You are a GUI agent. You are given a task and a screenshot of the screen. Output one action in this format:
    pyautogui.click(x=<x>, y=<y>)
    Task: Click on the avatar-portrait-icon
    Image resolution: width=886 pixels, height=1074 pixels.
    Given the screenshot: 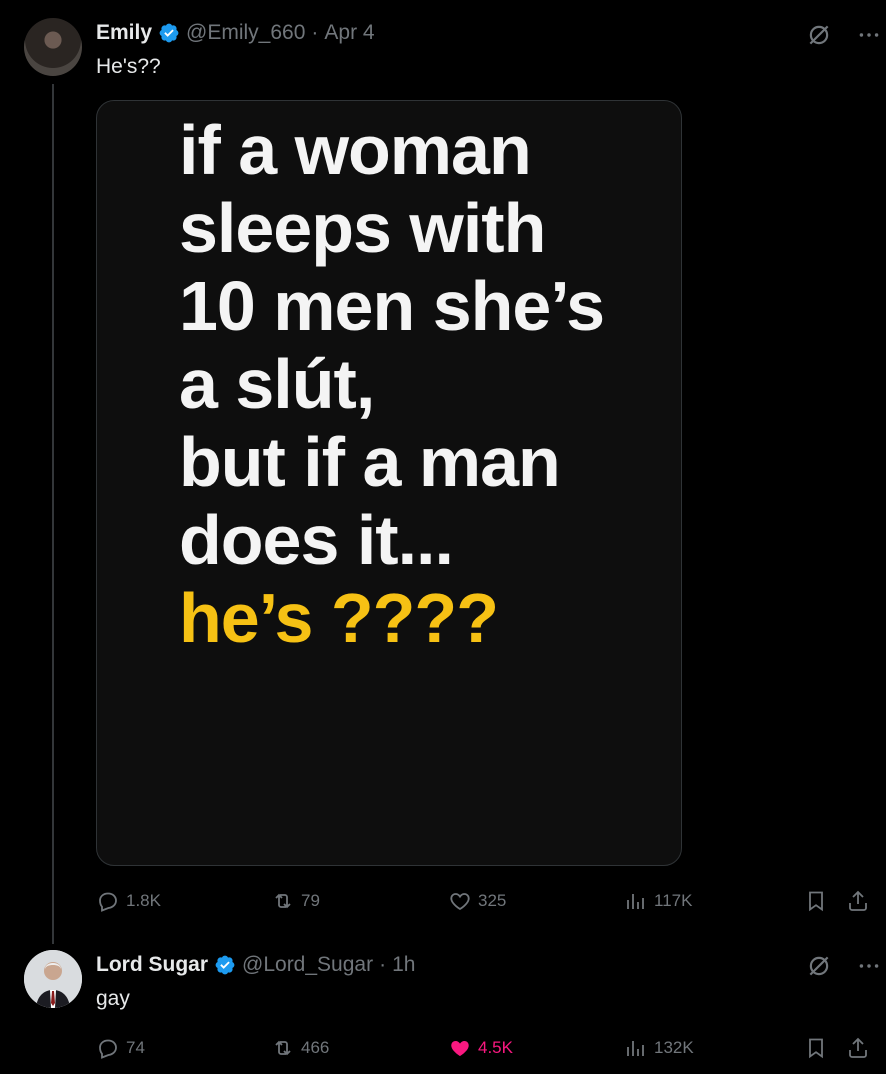 What is the action you would take?
    pyautogui.click(x=53, y=979)
    